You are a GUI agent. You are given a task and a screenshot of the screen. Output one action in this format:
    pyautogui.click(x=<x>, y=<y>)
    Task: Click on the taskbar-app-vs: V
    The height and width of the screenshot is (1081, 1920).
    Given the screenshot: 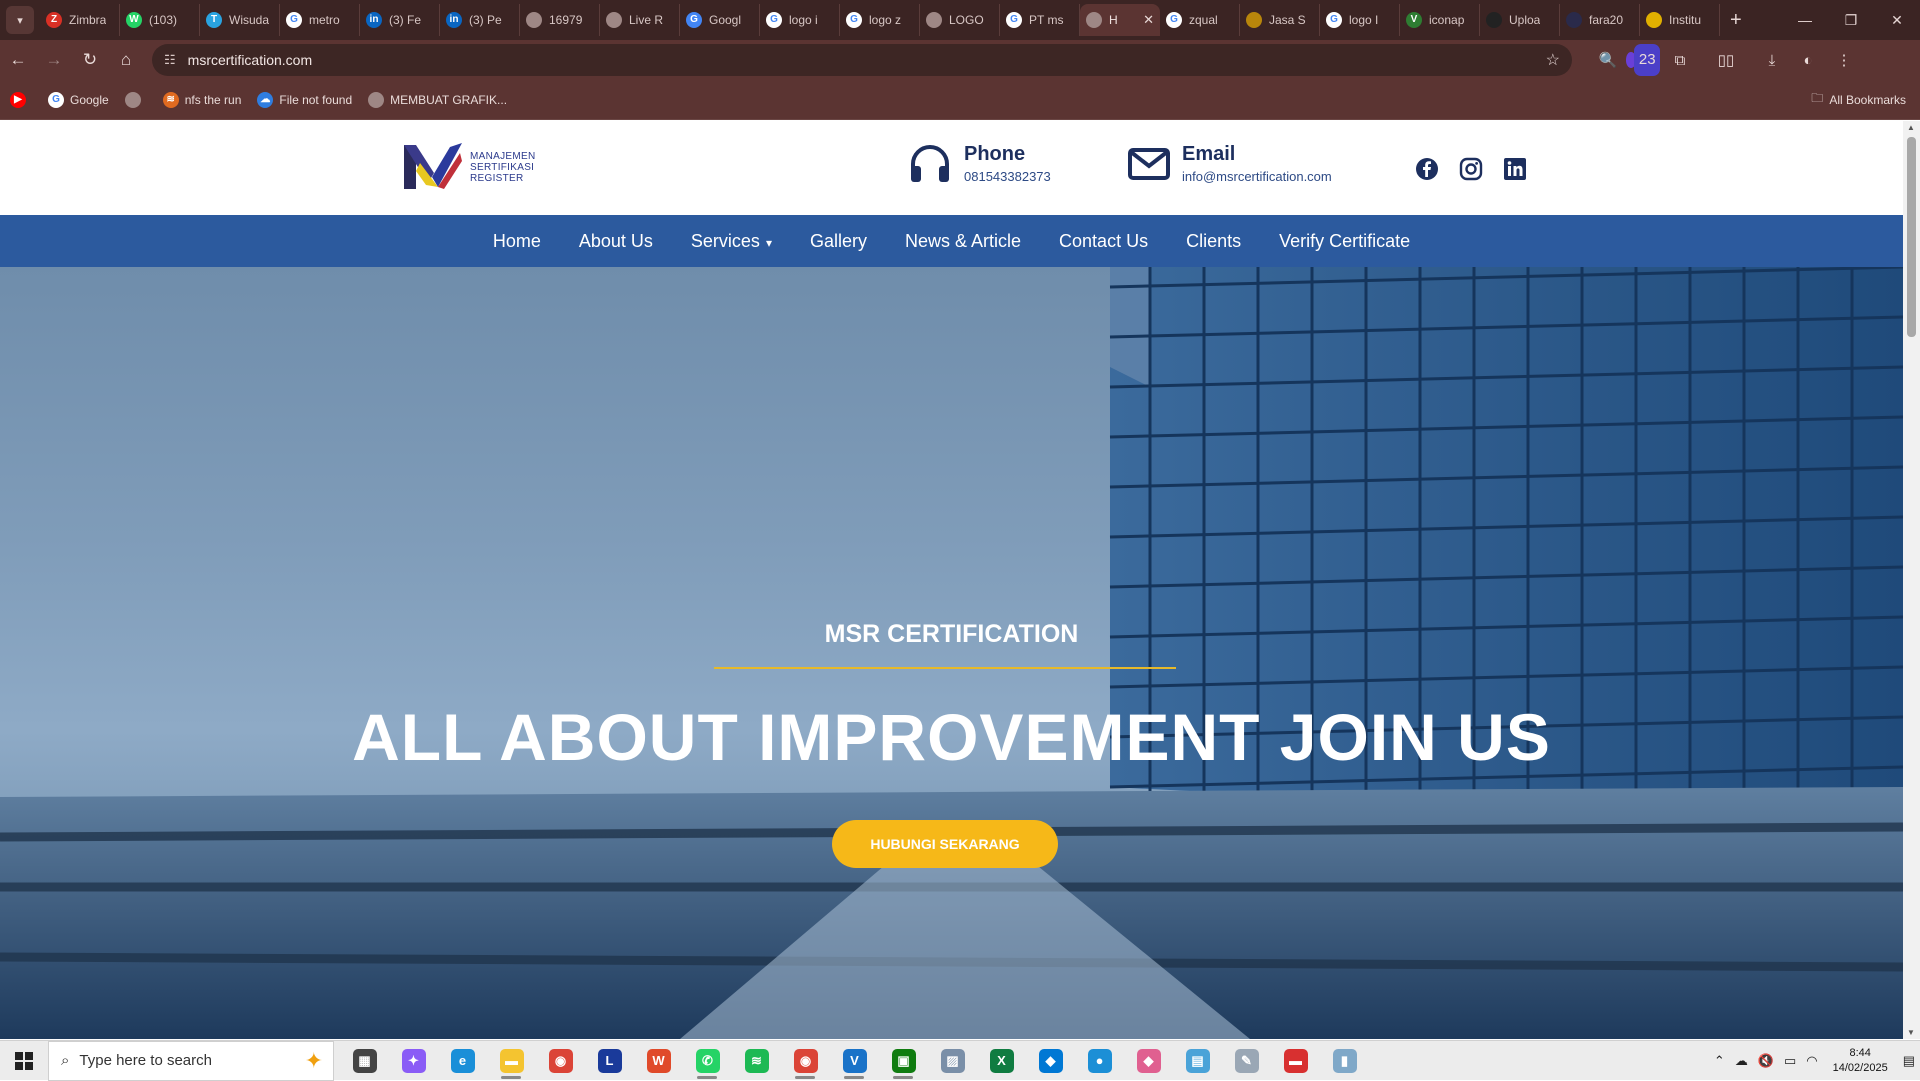 What is the action you would take?
    pyautogui.click(x=854, y=1061)
    